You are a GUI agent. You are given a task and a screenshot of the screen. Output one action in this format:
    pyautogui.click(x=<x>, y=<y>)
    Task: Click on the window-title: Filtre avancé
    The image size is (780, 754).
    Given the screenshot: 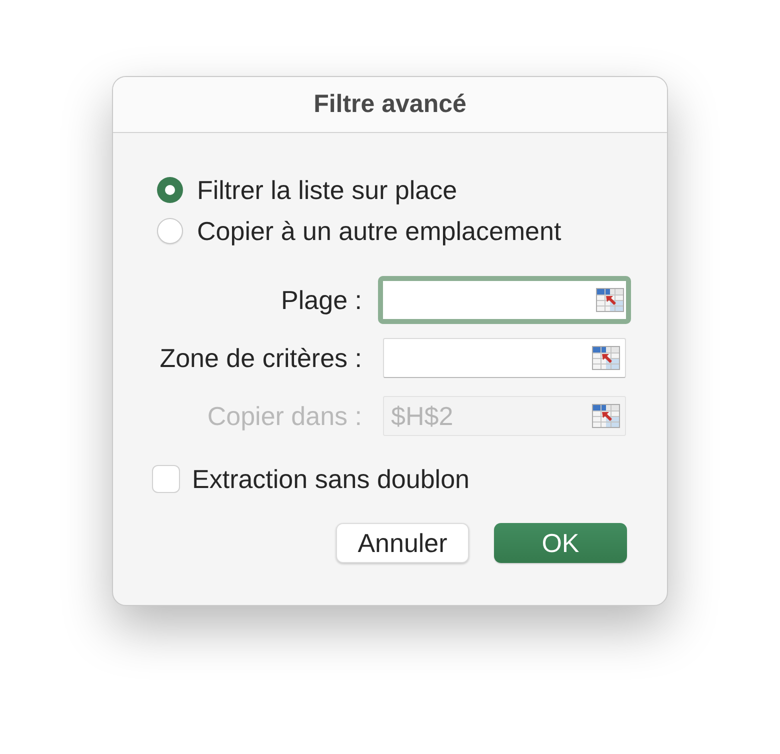 What is the action you would take?
    pyautogui.click(x=390, y=104)
    